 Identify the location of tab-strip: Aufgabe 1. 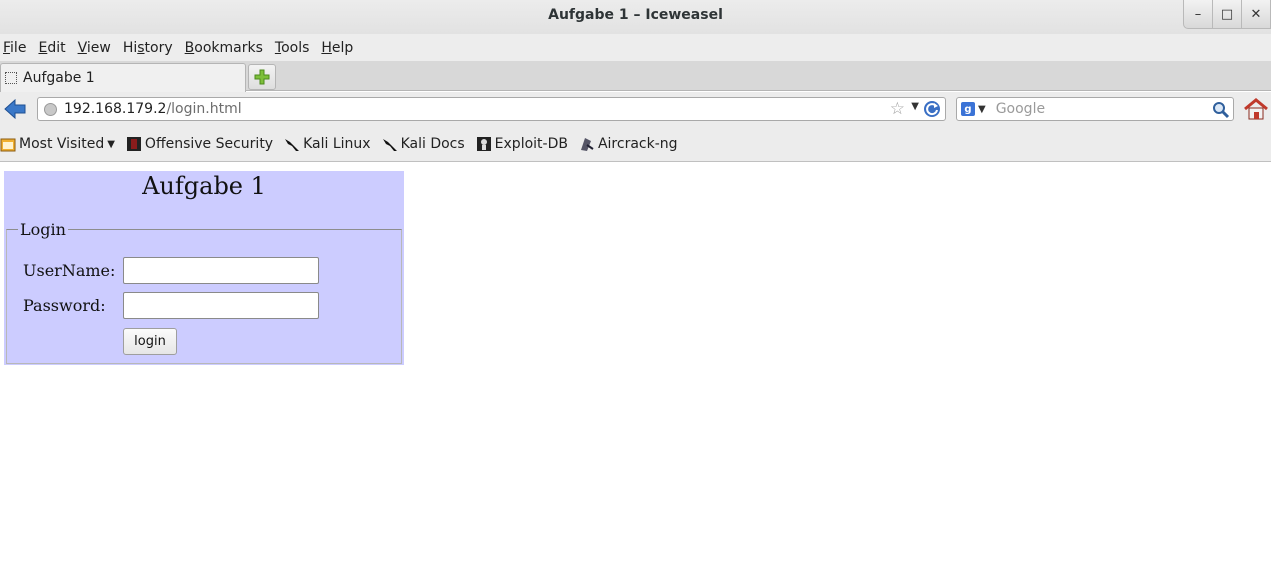
(635, 76).